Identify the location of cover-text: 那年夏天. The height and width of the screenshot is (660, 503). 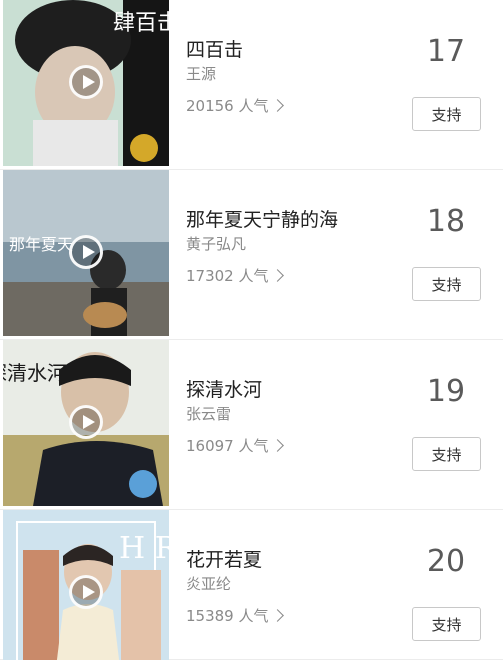
(41, 244).